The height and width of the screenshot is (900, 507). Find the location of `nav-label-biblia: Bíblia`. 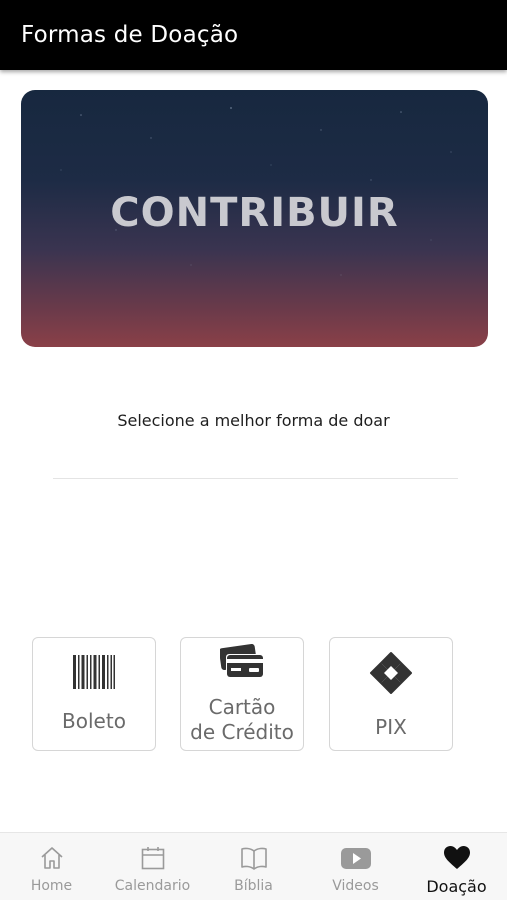

nav-label-biblia: Bíblia is located at coordinates (253, 886).